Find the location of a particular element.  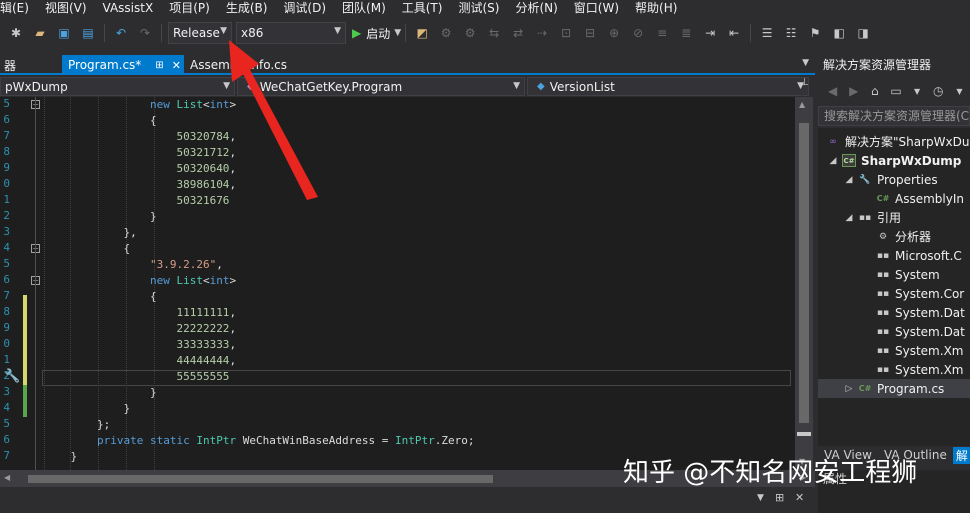

tree-item: ∞ 解决方案"SharpWxDu is located at coordinates (894, 141).